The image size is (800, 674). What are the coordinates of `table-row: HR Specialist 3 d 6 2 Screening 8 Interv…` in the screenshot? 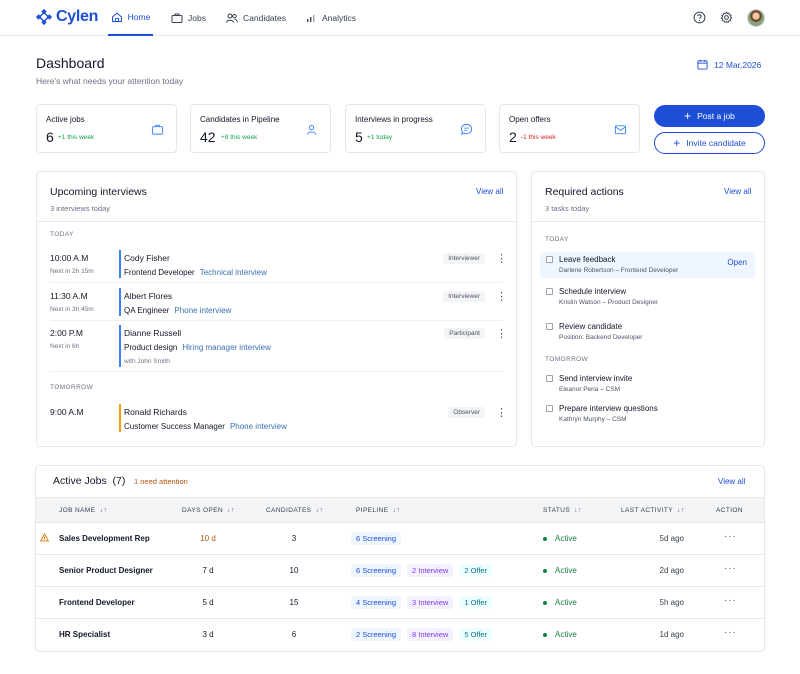 It's located at (400, 635).